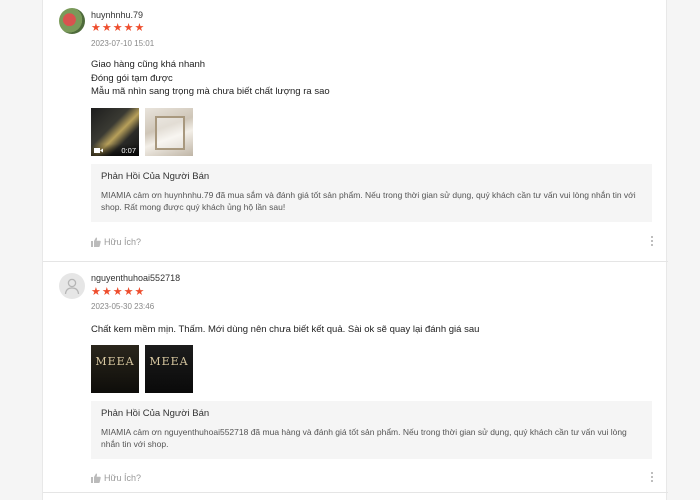  I want to click on review-video-thumbnail: 0:07, so click(115, 132).